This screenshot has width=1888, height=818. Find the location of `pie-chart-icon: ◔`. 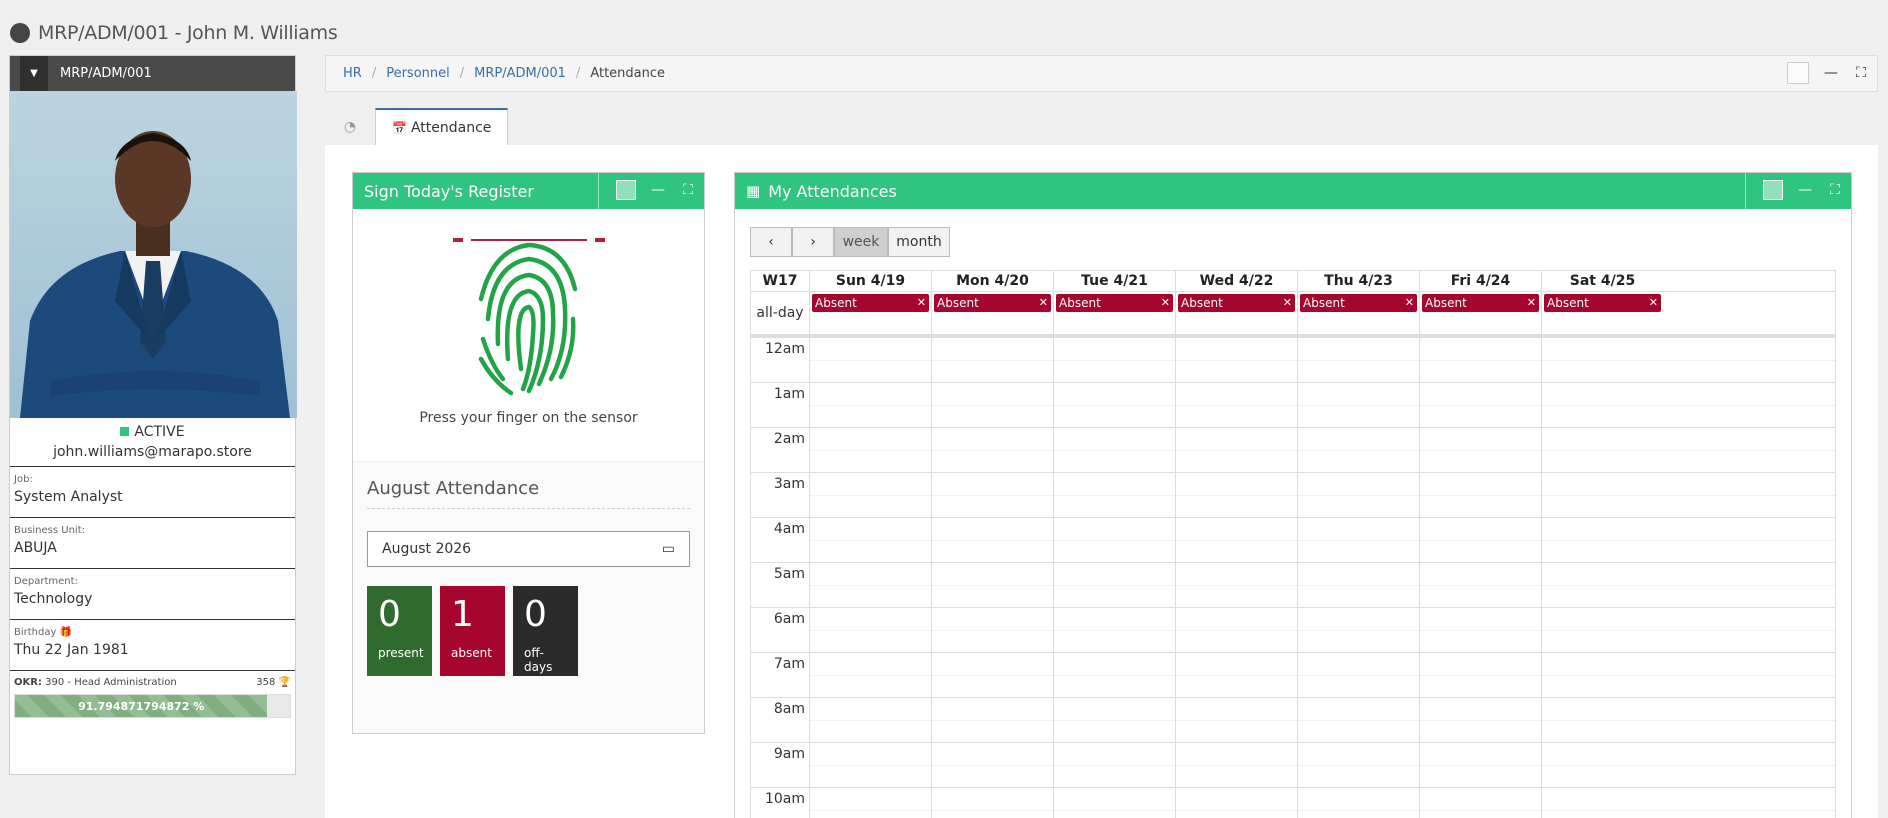

pie-chart-icon: ◔ is located at coordinates (350, 127).